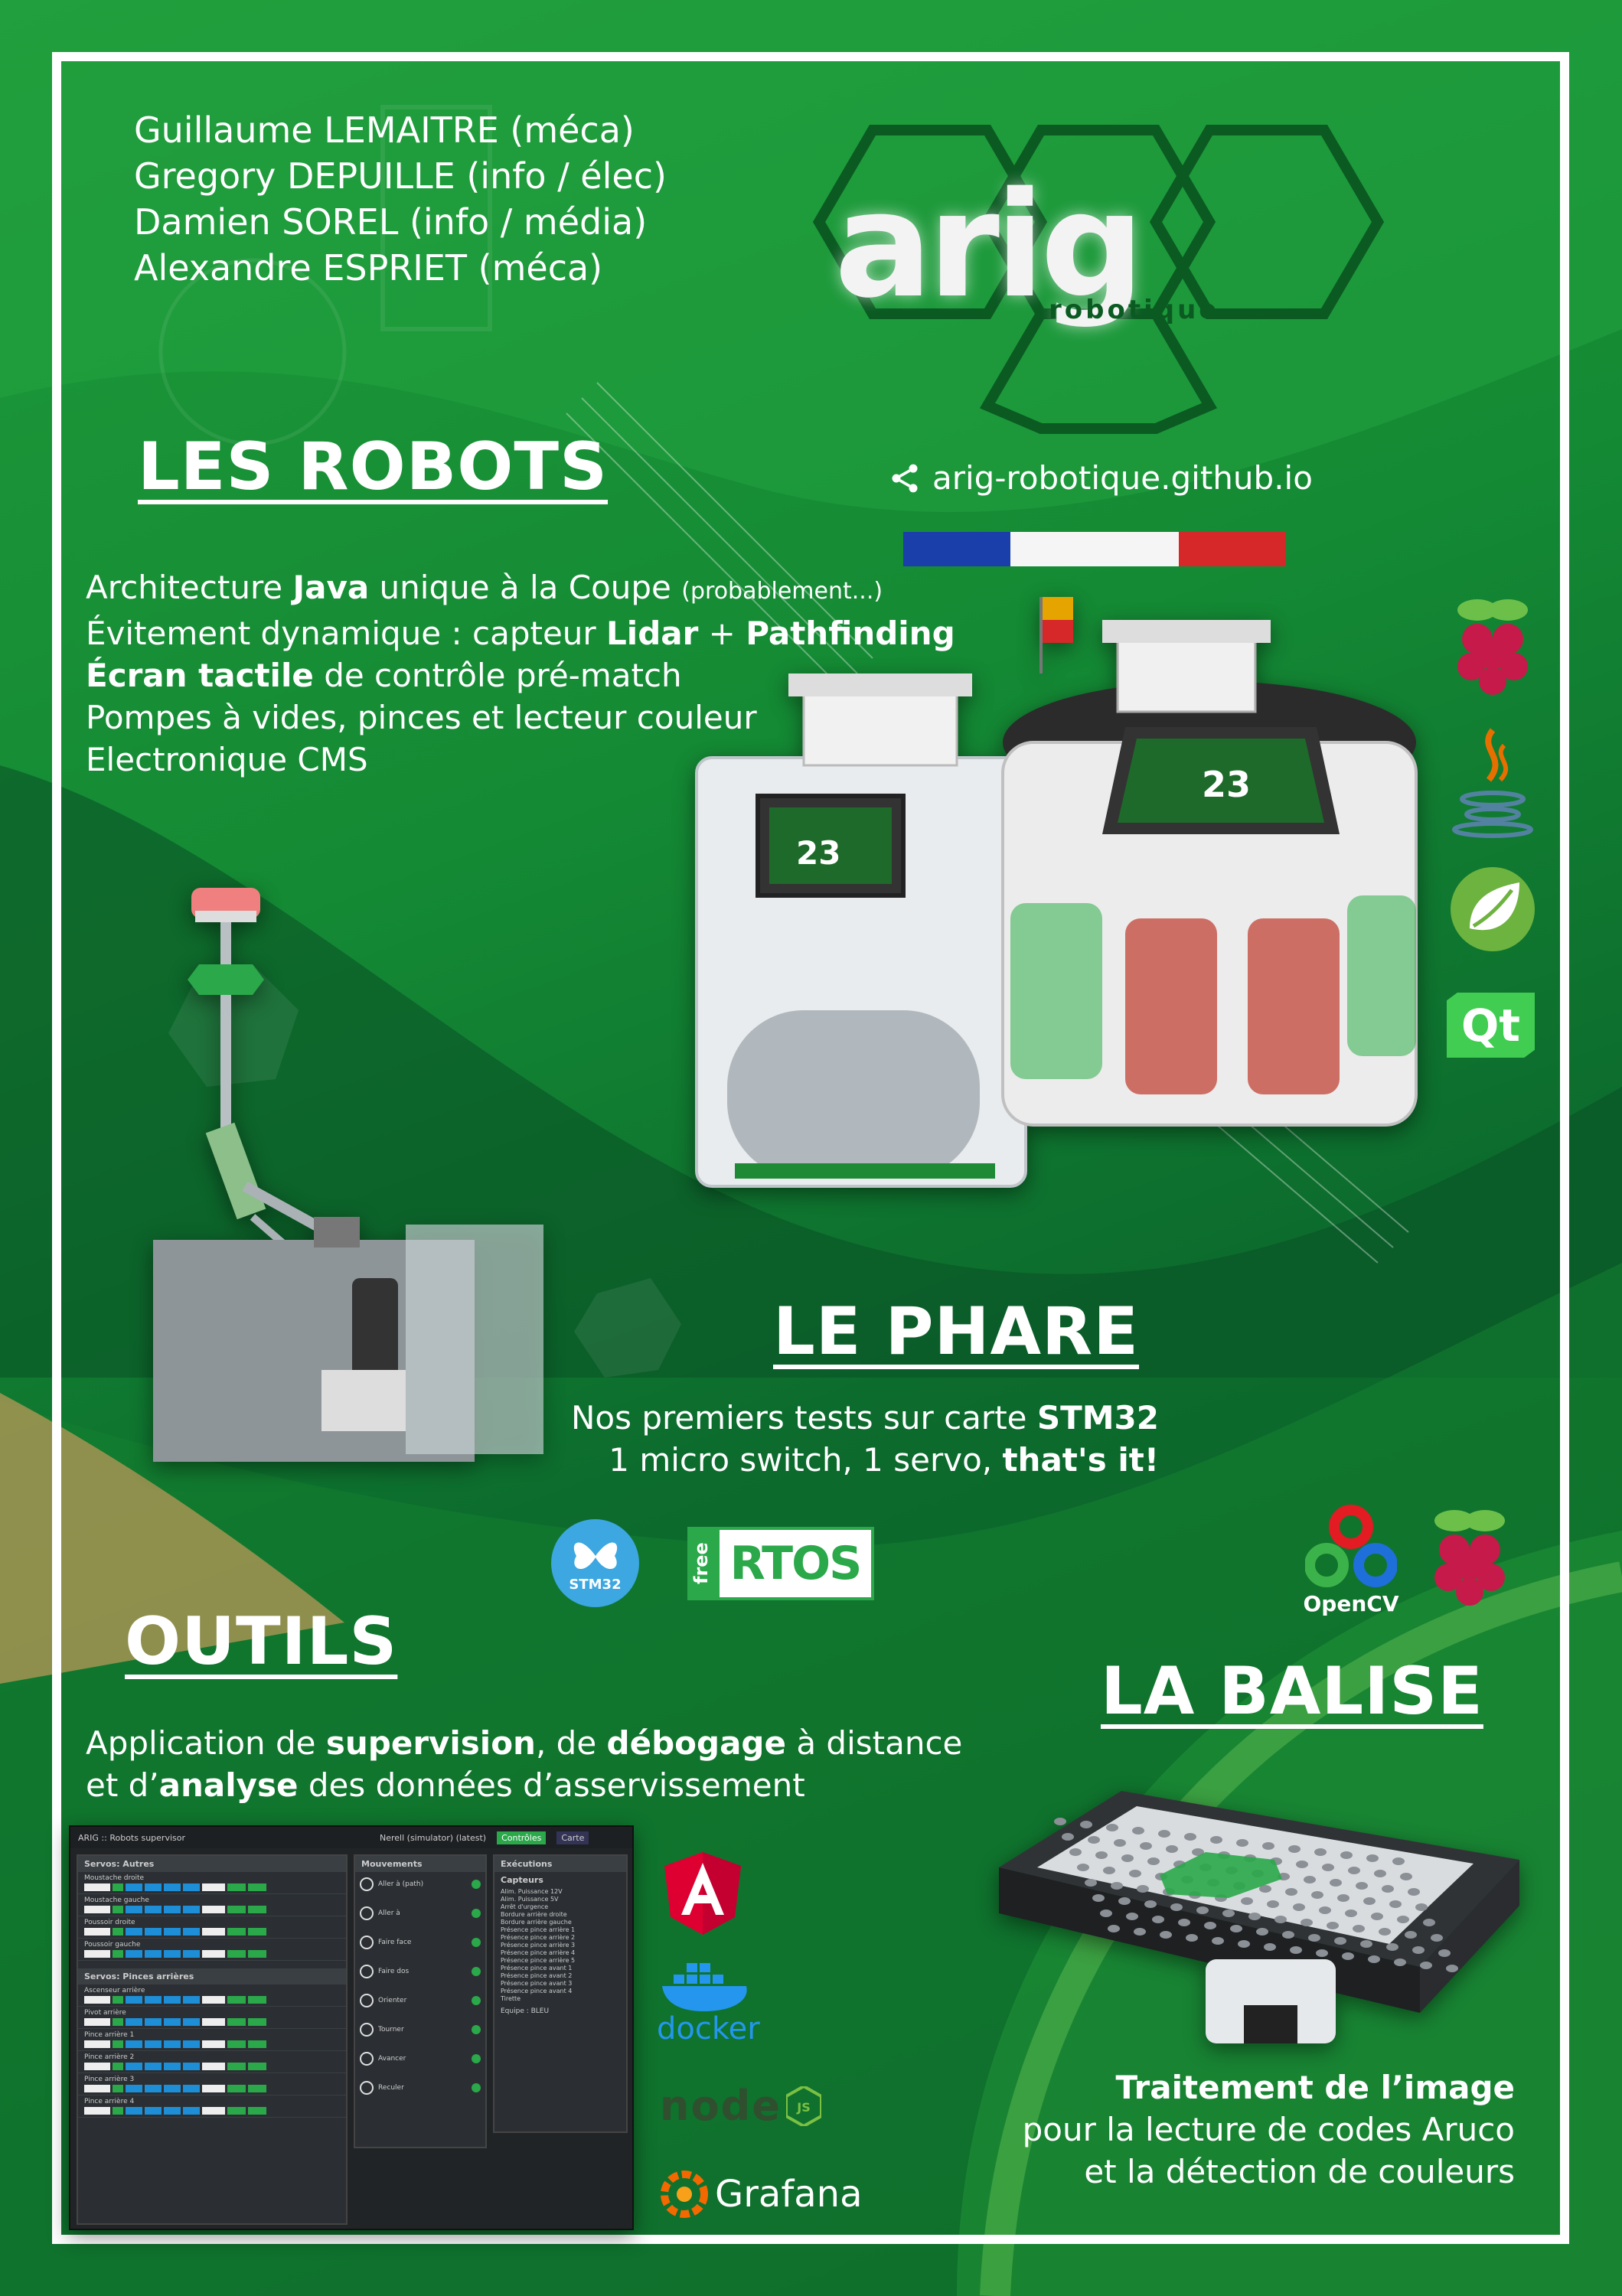  What do you see at coordinates (420, 1884) in the screenshot?
I see `movement-row: Aller à (path)` at bounding box center [420, 1884].